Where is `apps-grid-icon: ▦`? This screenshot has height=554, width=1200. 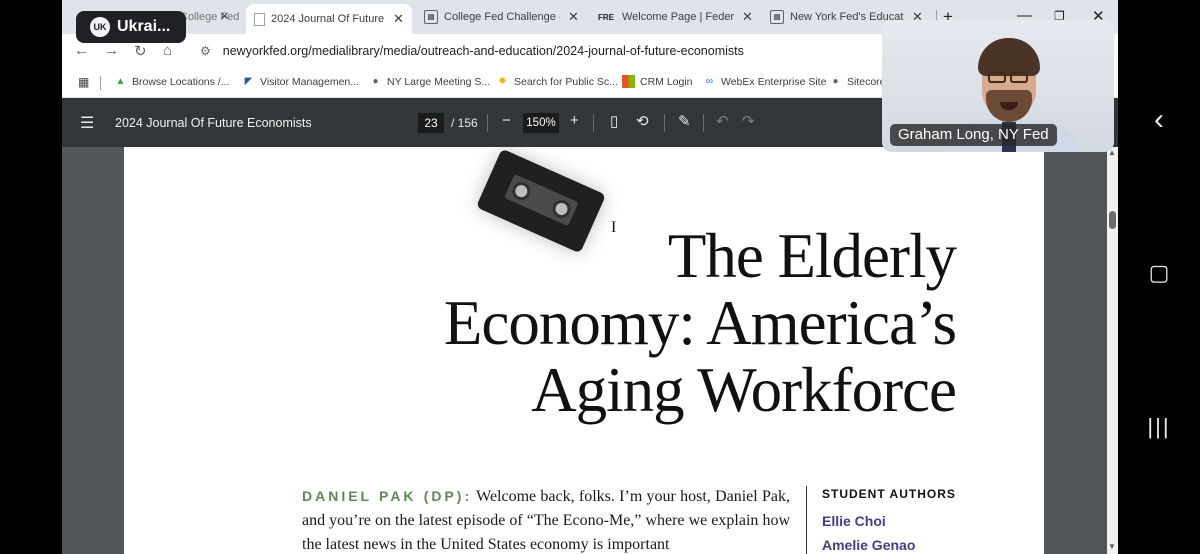 apps-grid-icon: ▦ is located at coordinates (83, 82).